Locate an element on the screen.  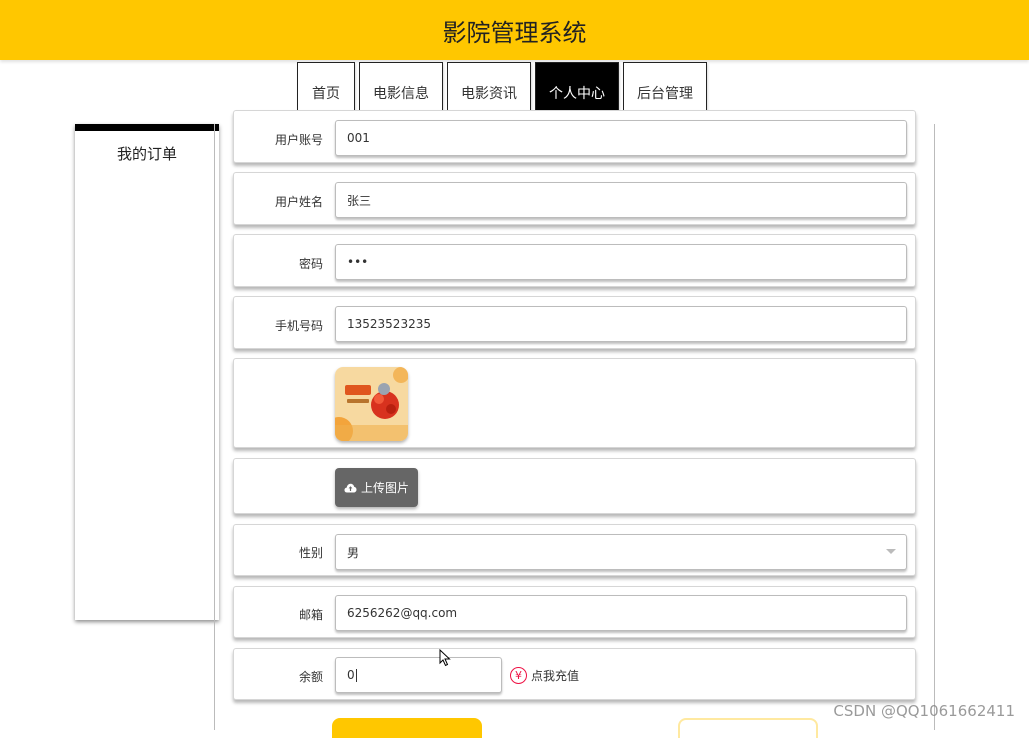
form-row-name: 用户姓名 张三 is located at coordinates (574, 198).